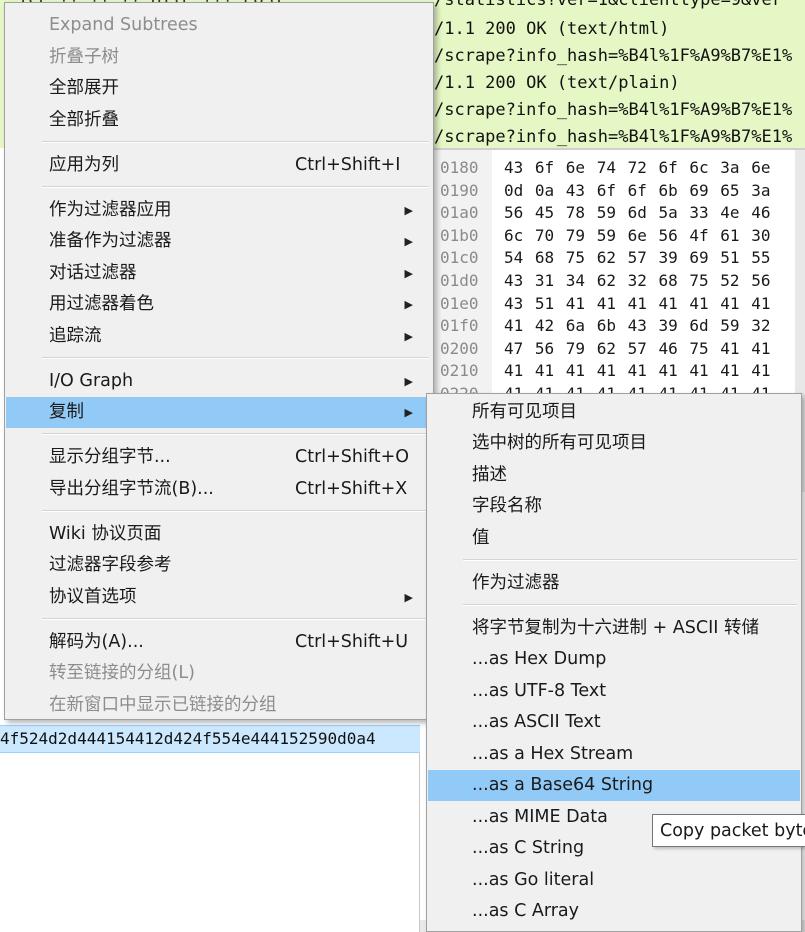 Image resolution: width=805 pixels, height=932 pixels. What do you see at coordinates (553, 754) in the screenshot?
I see `menu-item-label: ...as a Hex Stream` at bounding box center [553, 754].